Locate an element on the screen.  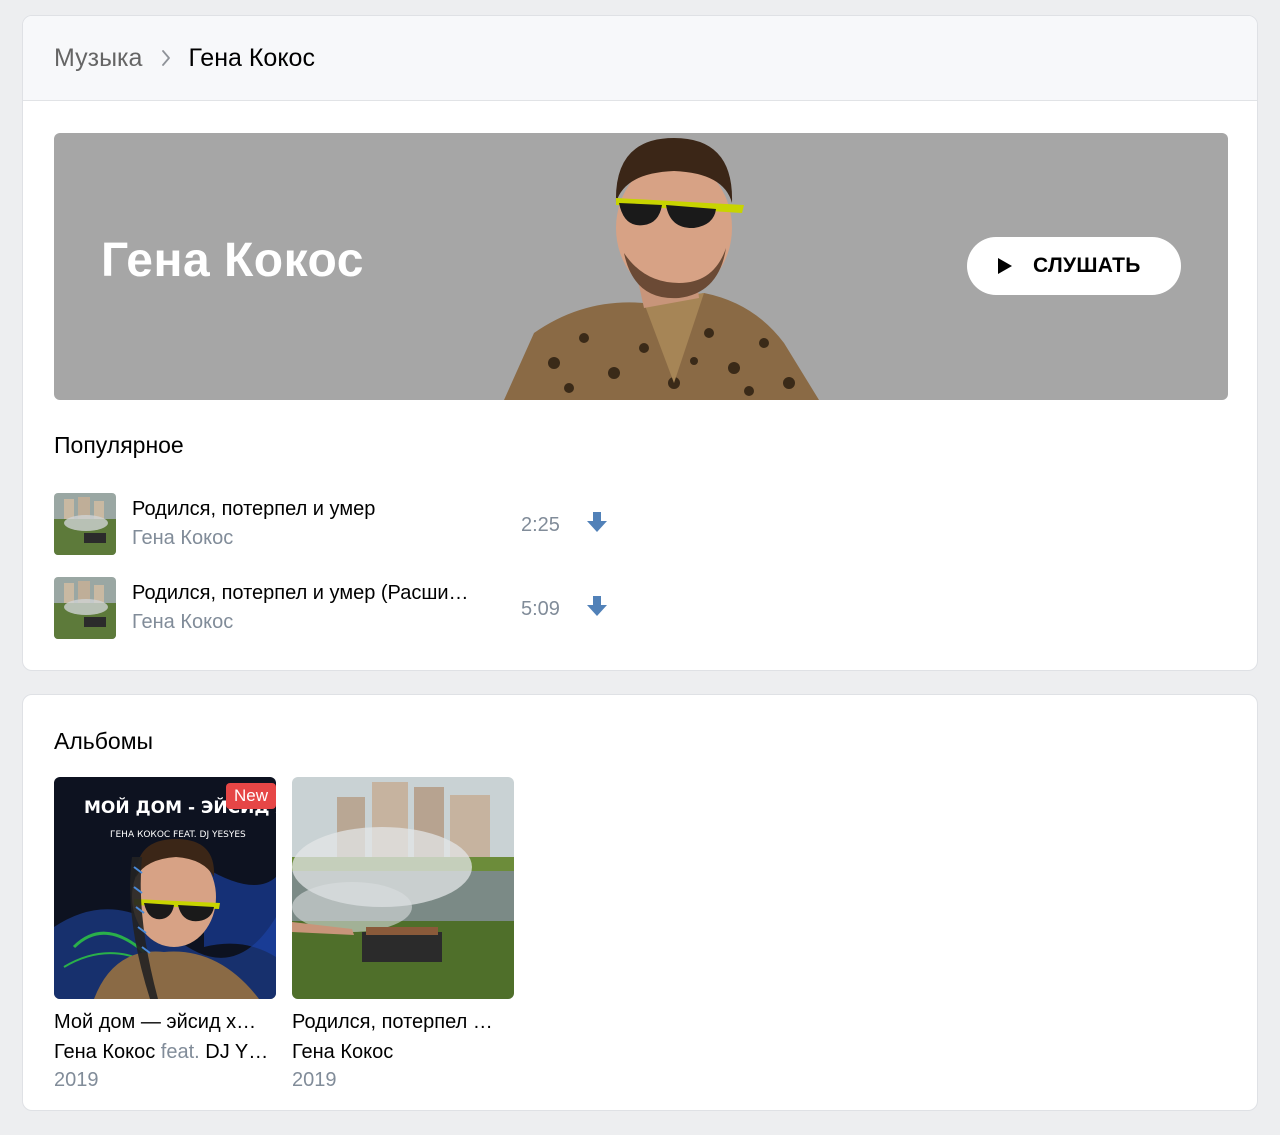
album-cover-subtitle: ГЕНА КОКОС FEAT. DJ YESYES is located at coordinates (178, 835).